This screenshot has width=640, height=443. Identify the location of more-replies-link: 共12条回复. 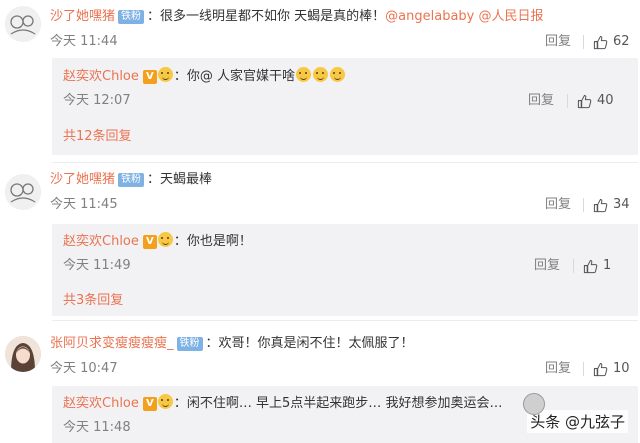
(97, 137).